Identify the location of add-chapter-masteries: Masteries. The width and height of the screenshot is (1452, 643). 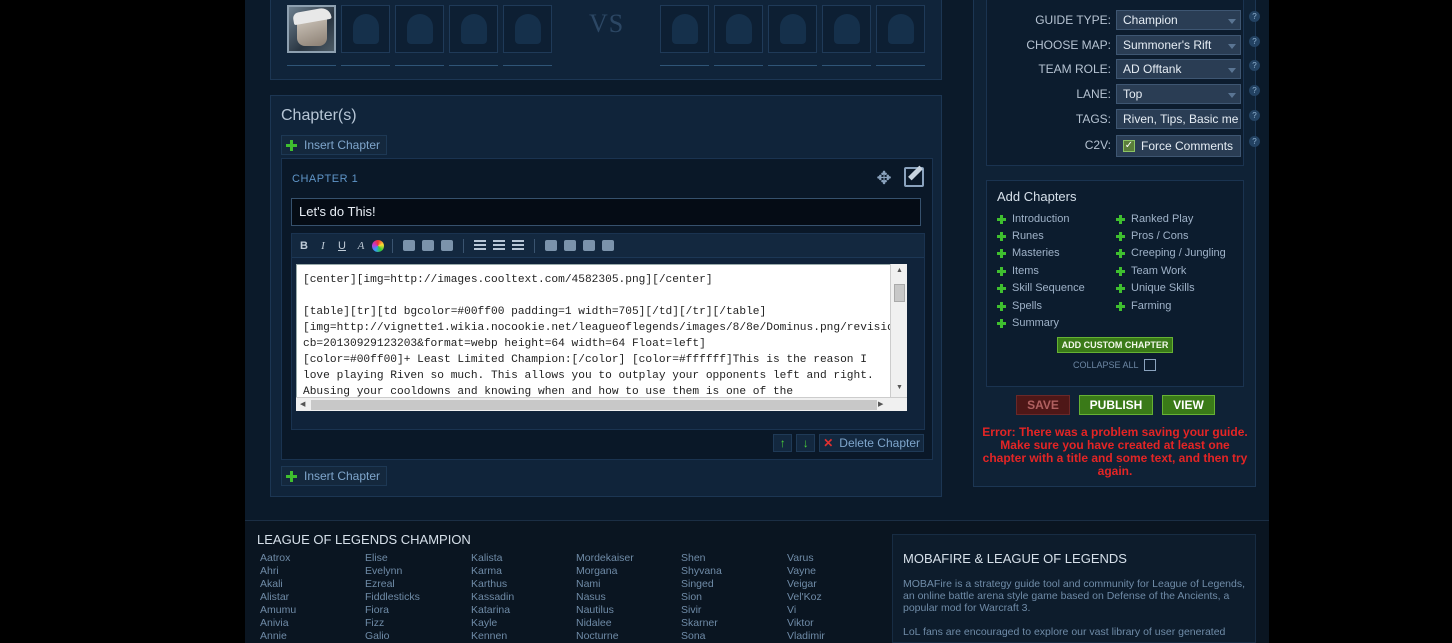
(1028, 253).